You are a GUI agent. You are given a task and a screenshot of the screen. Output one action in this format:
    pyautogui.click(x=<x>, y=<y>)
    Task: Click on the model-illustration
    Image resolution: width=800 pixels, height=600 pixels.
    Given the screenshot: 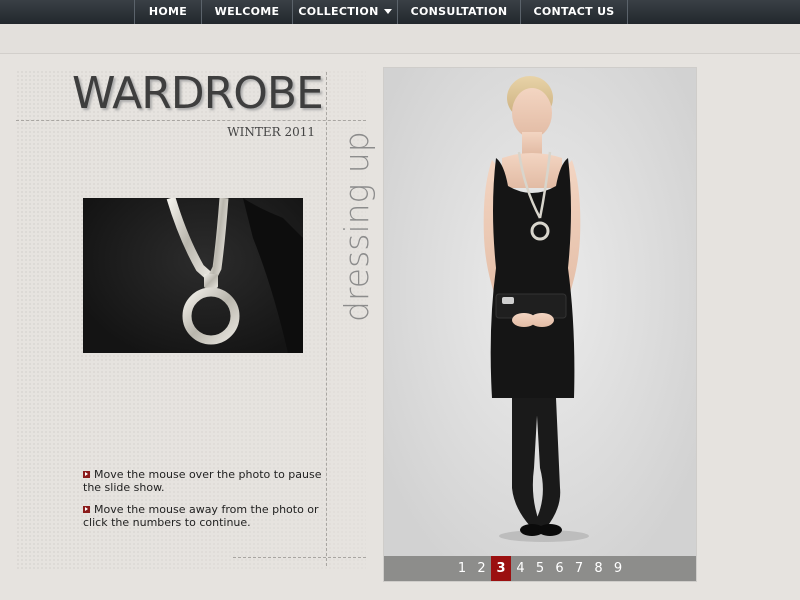 What is the action you would take?
    pyautogui.click(x=536, y=309)
    